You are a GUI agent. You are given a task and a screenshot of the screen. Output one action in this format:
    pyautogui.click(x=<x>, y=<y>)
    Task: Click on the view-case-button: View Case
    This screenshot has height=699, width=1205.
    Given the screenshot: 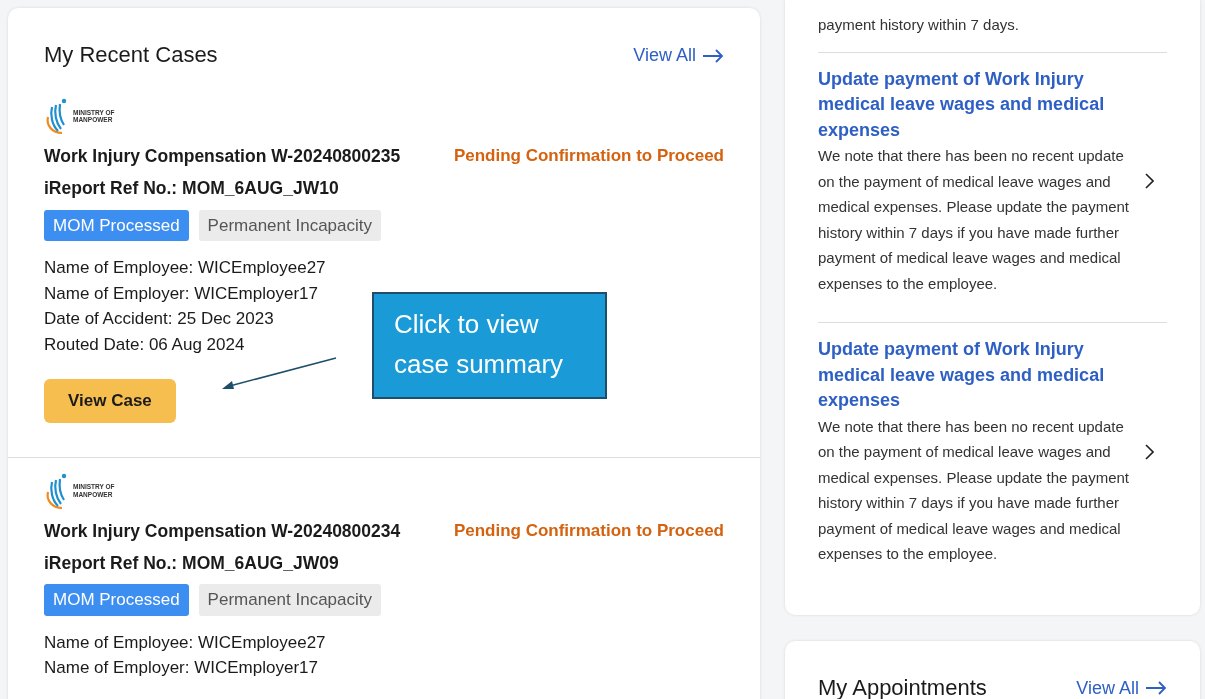 What is the action you would take?
    pyautogui.click(x=110, y=401)
    